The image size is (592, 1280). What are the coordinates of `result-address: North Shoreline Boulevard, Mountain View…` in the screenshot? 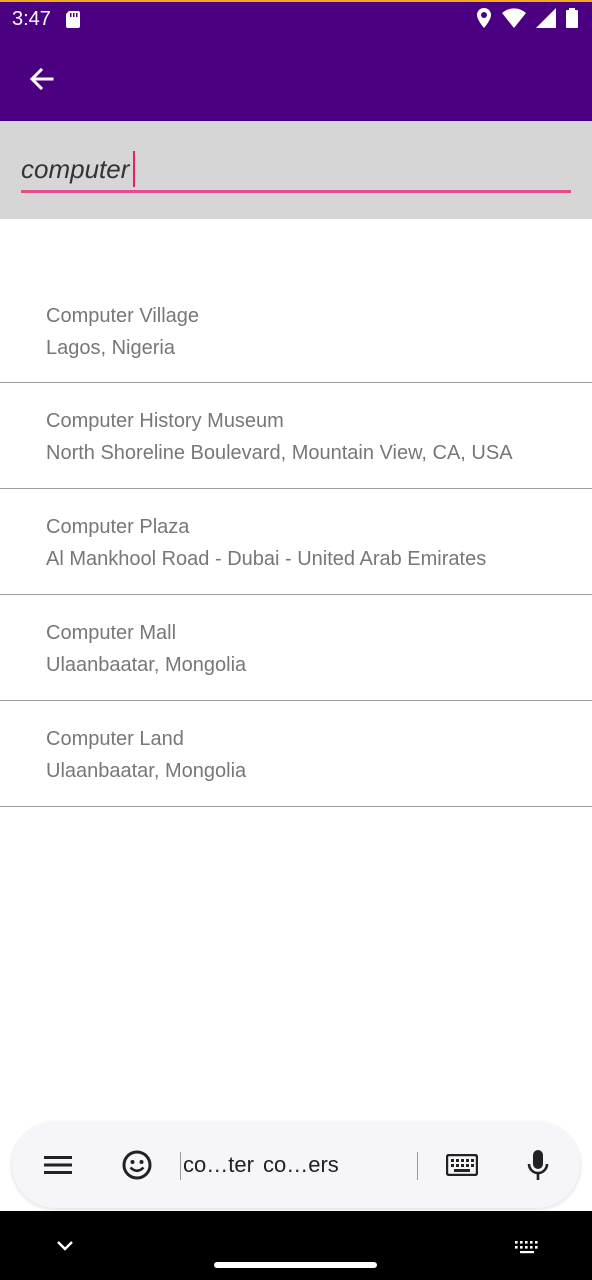 It's located at (279, 453).